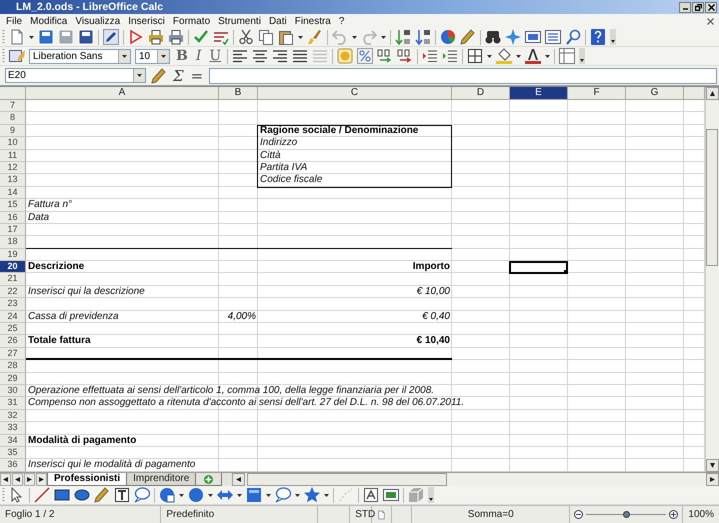 The image size is (719, 523). Describe the element at coordinates (161, 479) in the screenshot. I see `sheet-tab: Imprenditore` at that location.